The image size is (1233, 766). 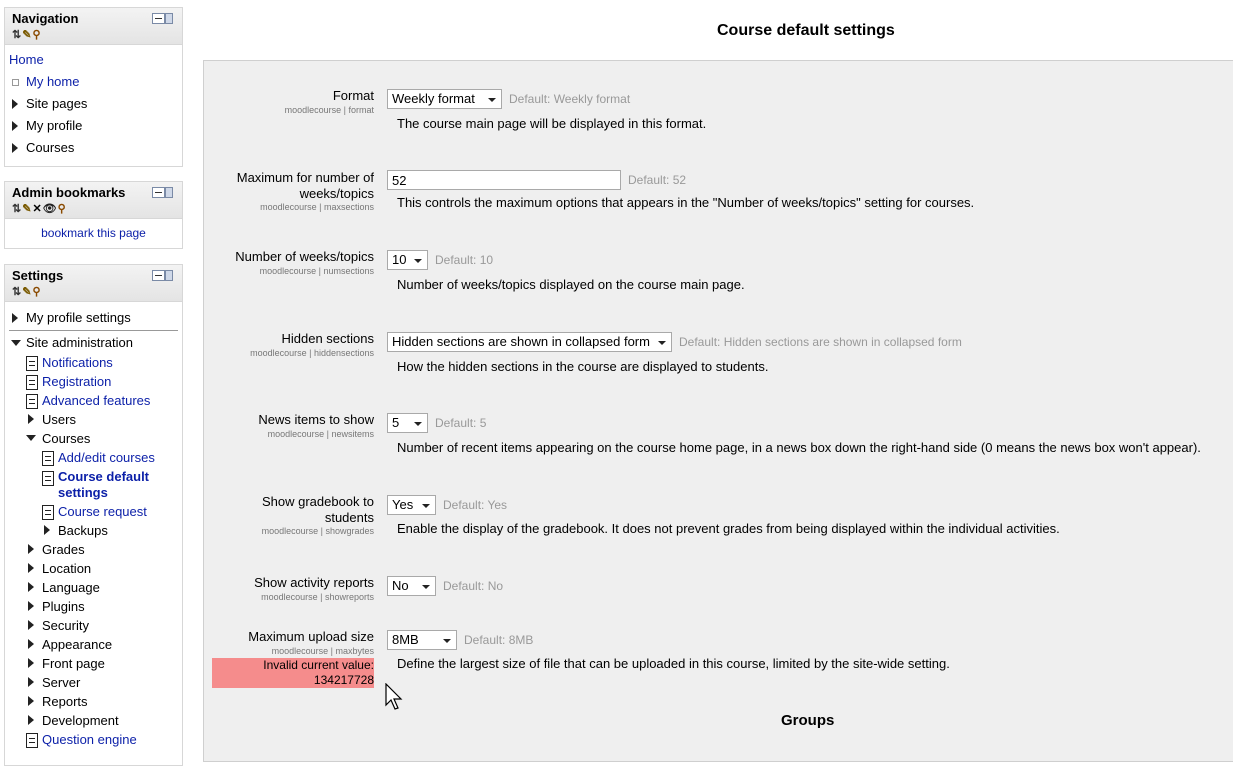 I want to click on tree-course-default-settings: Course default settings, so click(x=93, y=484).